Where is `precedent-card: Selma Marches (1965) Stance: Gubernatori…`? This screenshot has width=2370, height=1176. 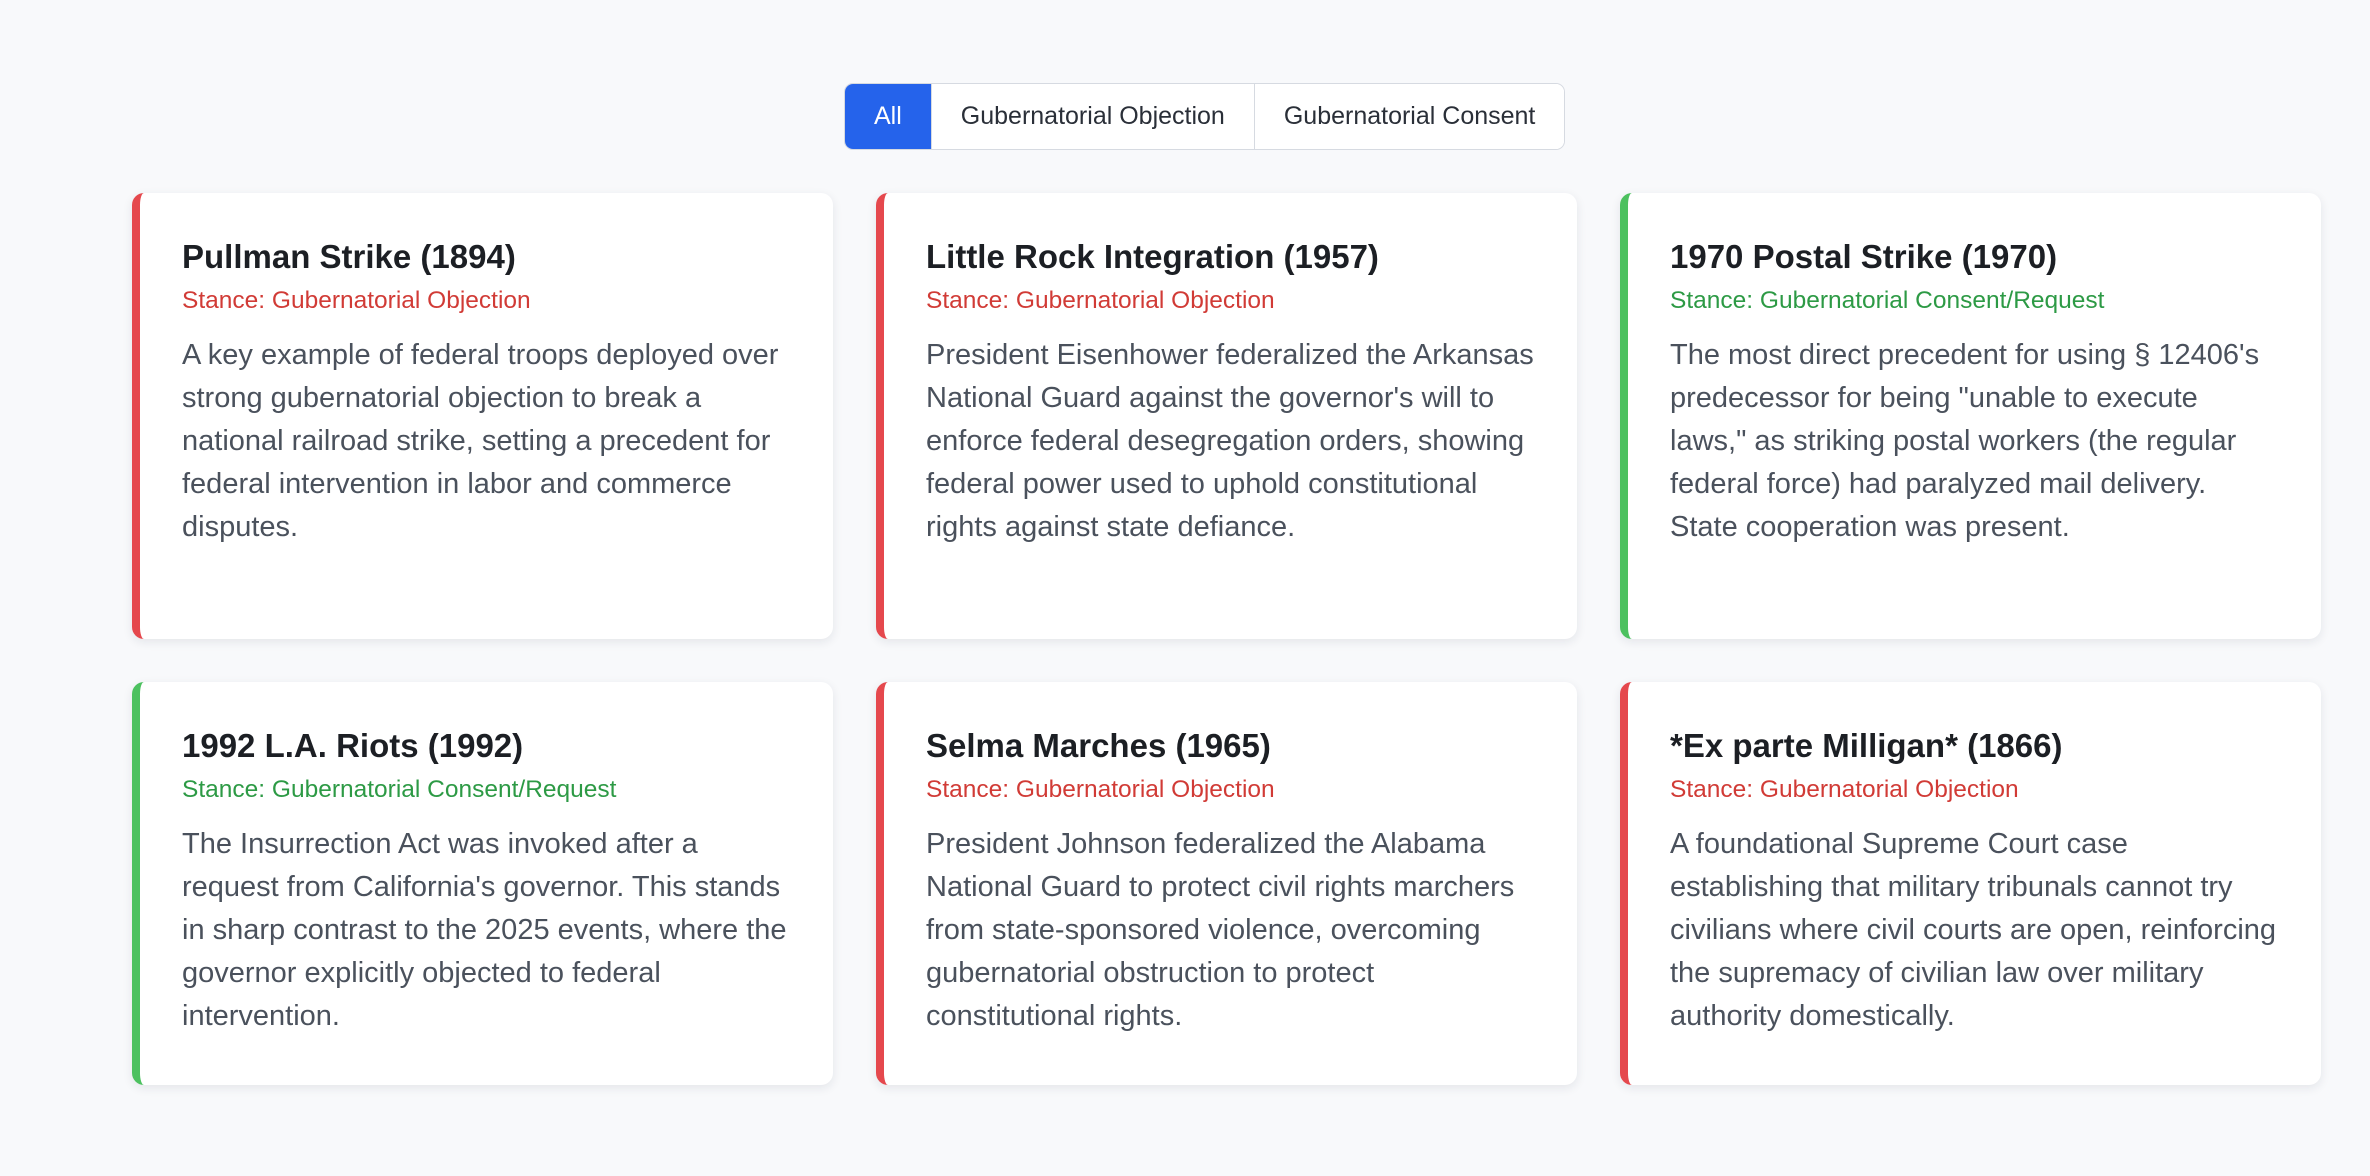
precedent-card: Selma Marches (1965) Stance: Gubernatori… is located at coordinates (1226, 883).